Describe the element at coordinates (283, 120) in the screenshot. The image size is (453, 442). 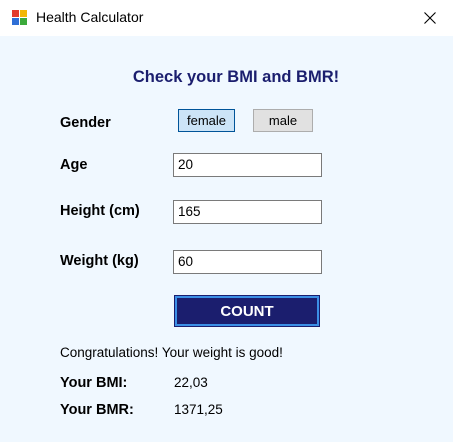
I see `male-button: male` at that location.